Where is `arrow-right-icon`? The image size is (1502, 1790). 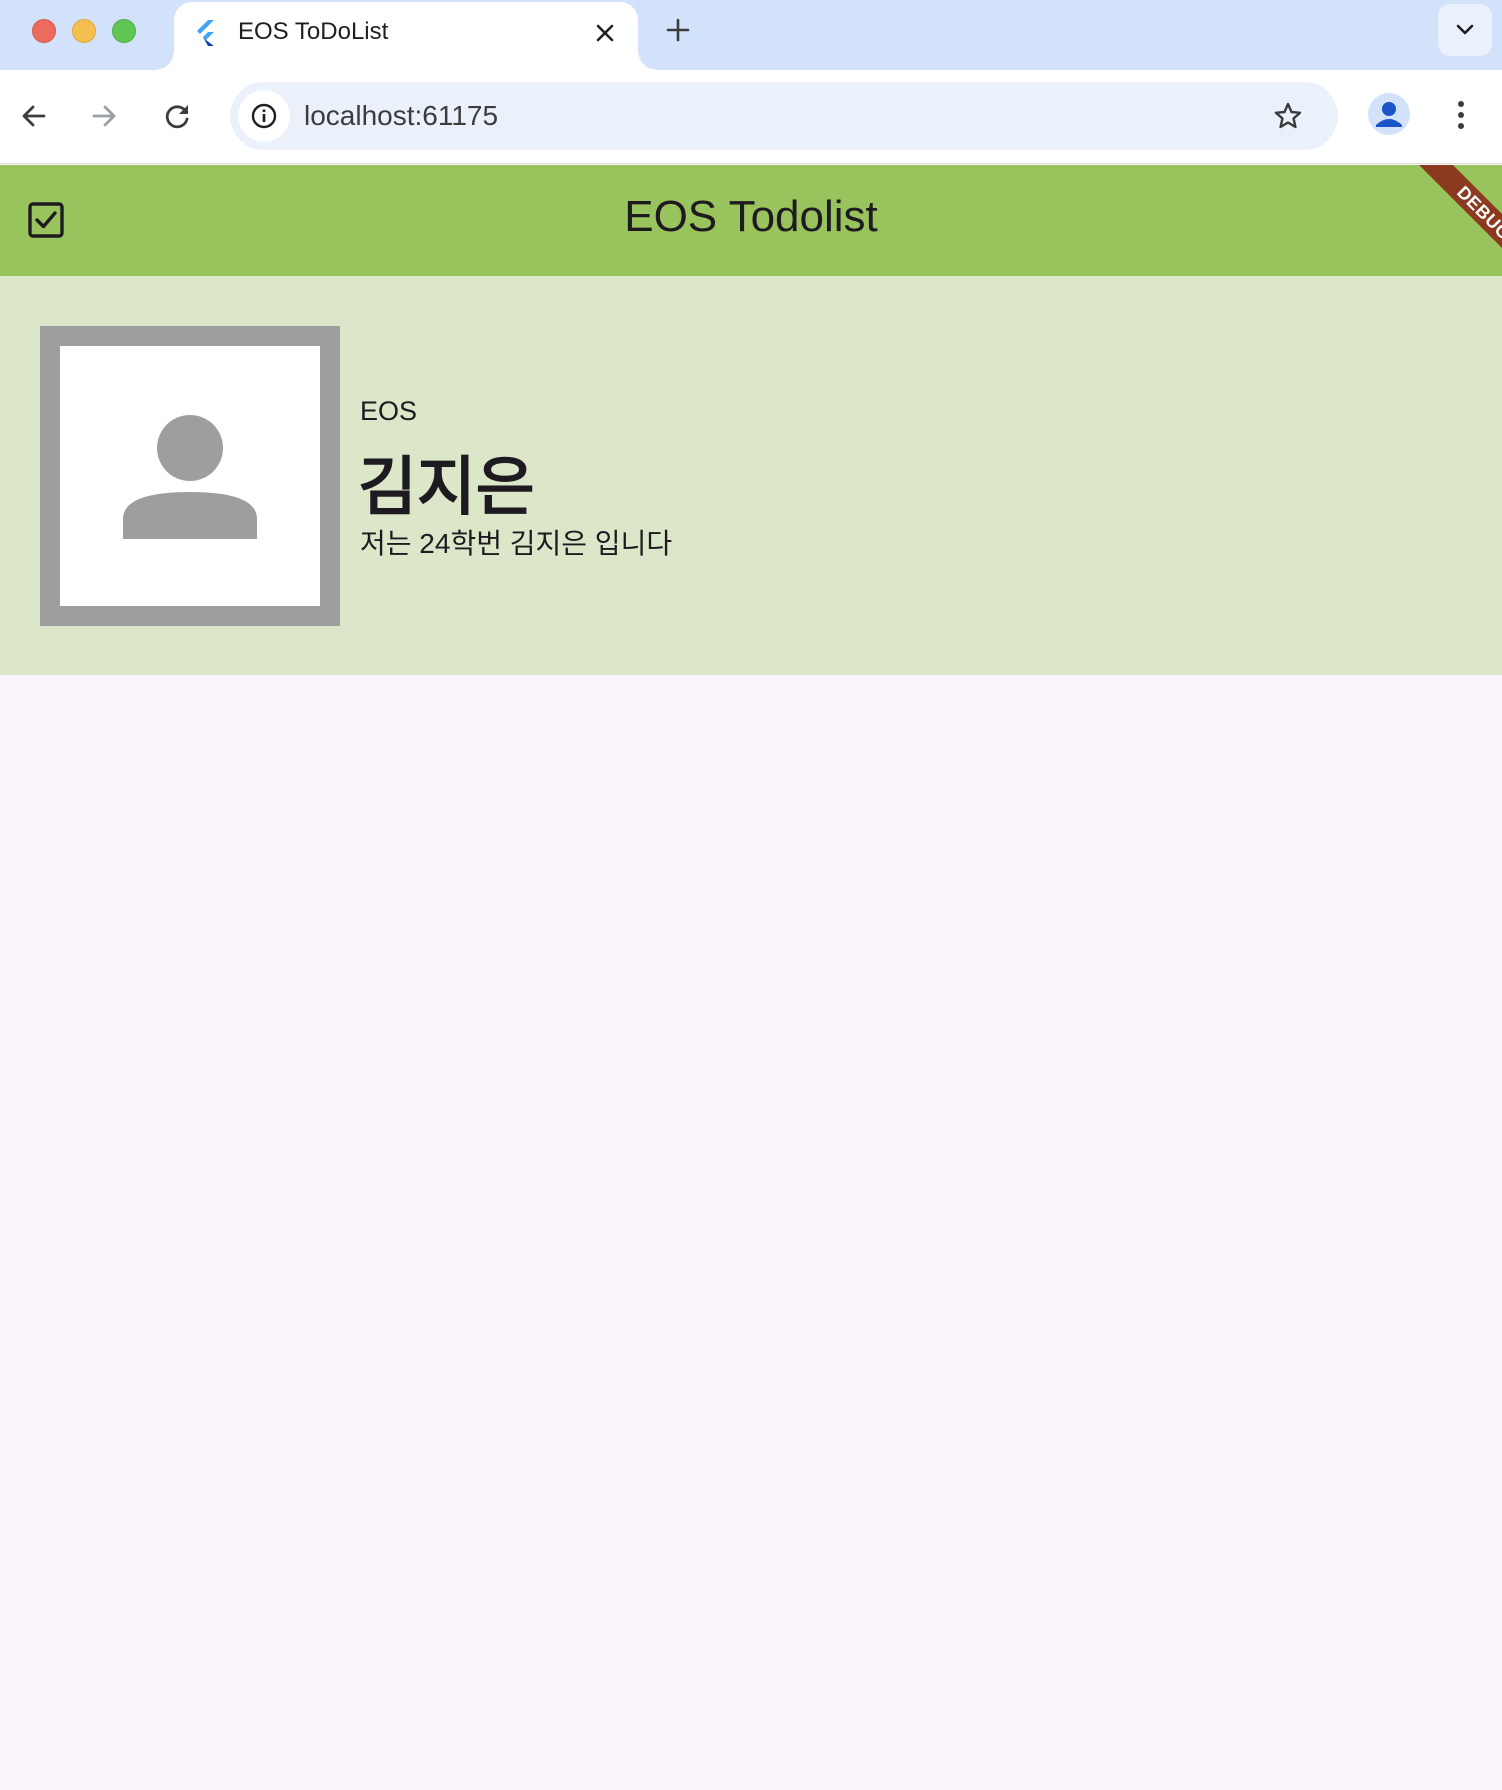
arrow-right-icon is located at coordinates (104, 116).